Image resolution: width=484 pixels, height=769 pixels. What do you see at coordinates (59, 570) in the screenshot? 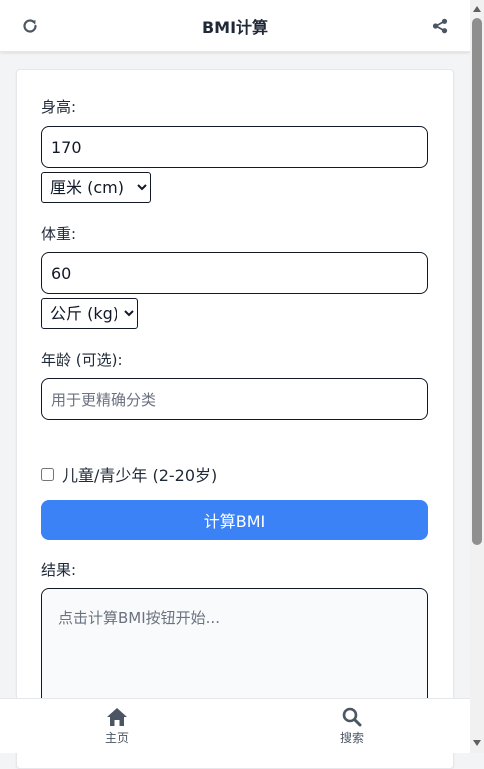
I see `result-label: 结果:` at bounding box center [59, 570].